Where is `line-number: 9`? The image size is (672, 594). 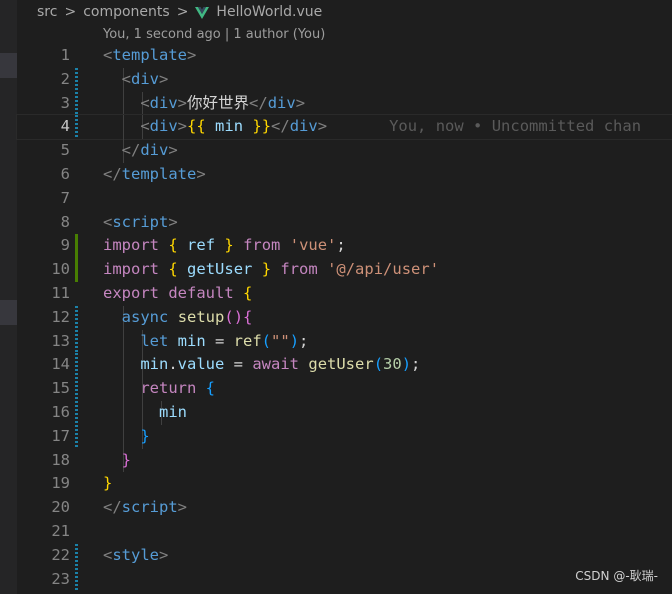 line-number: 9 is located at coordinates (65, 245).